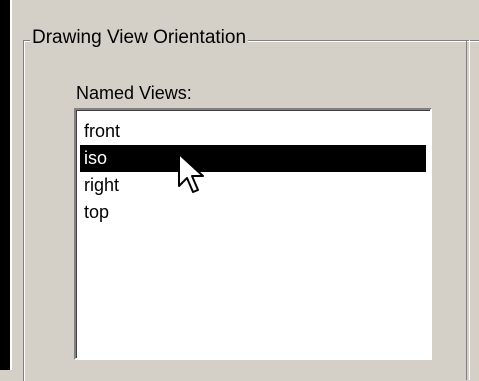 The width and height of the screenshot is (479, 381). Describe the element at coordinates (134, 93) in the screenshot. I see `named-views-label: Named Views:` at that location.